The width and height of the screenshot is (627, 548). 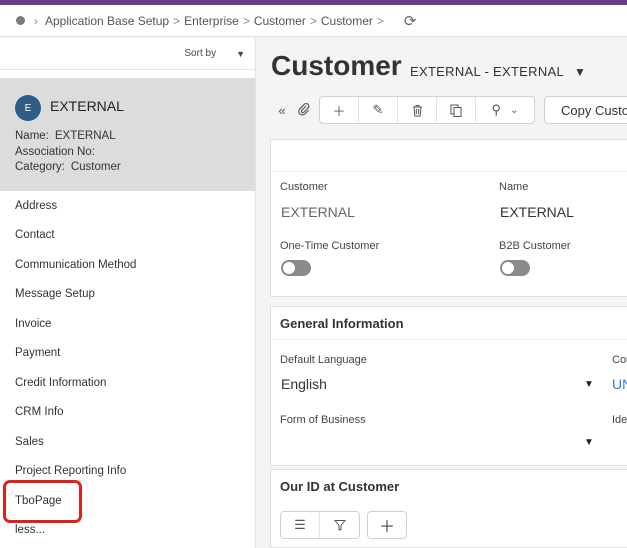 I want to click on form-of-business-select: ▼, so click(x=437, y=442).